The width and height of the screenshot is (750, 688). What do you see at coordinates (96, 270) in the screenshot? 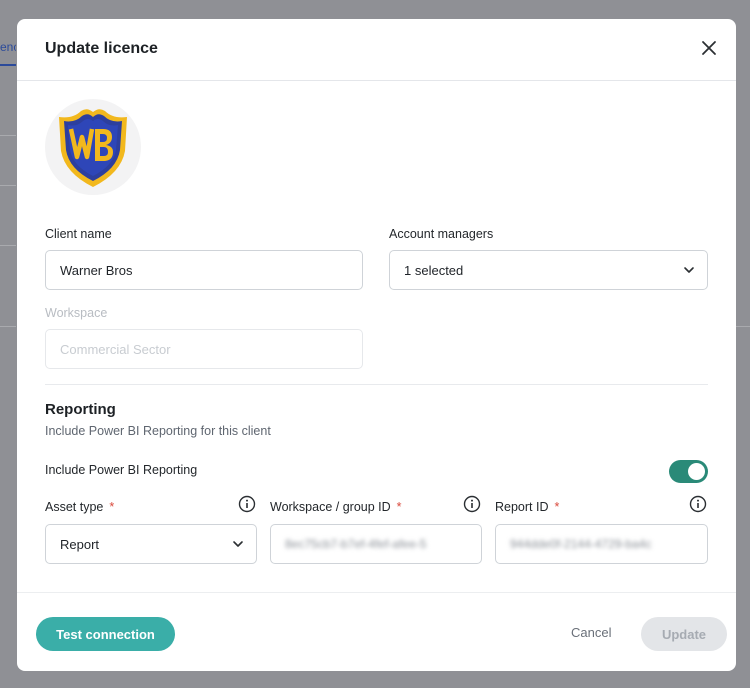
I see `client-name-value: Warner Bros` at bounding box center [96, 270].